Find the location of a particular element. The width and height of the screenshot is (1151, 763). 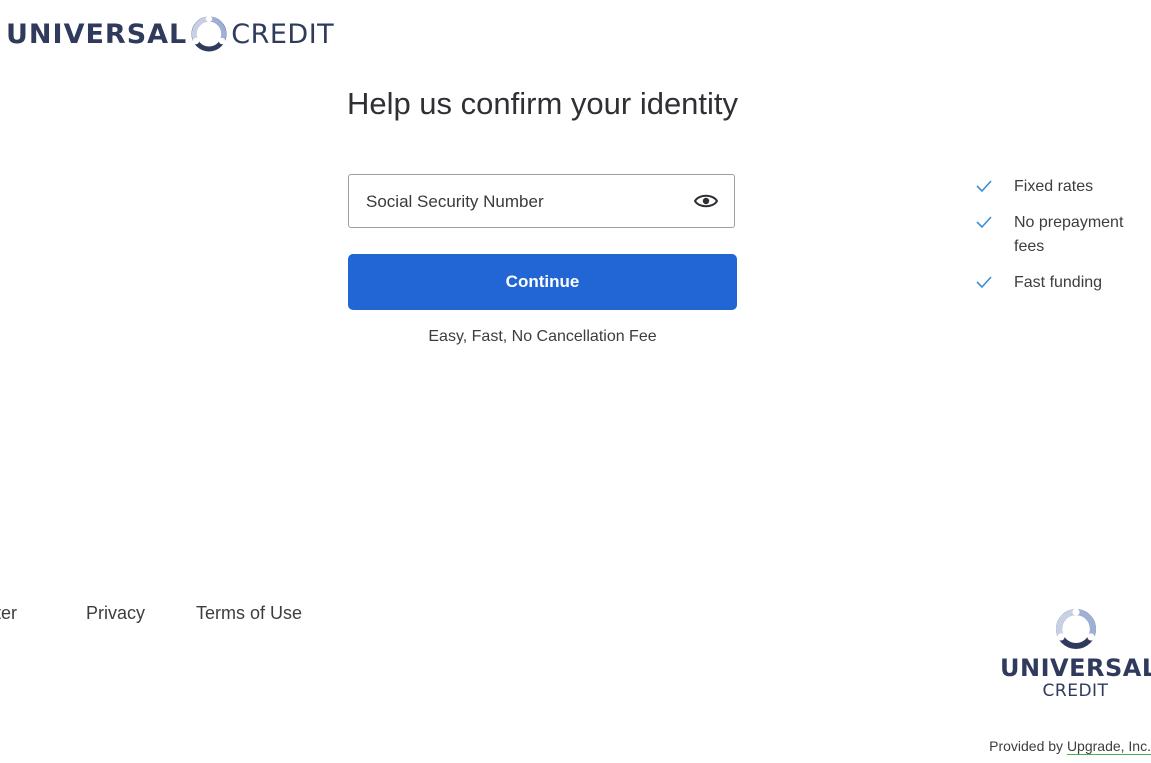

provided-by-text: Provided by Upgrade, Inc. is located at coordinates (1070, 746).